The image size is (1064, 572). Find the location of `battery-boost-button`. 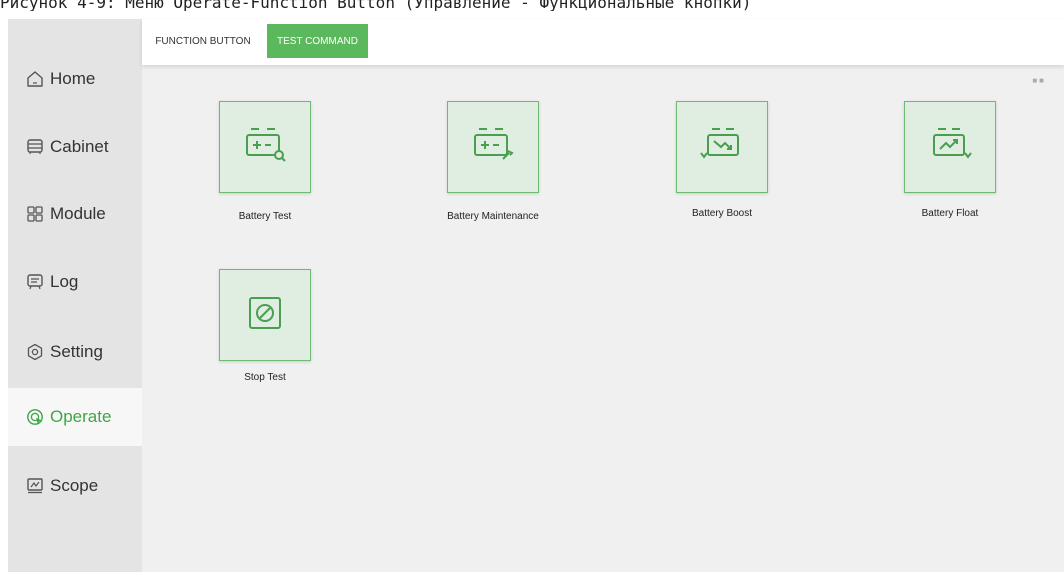

battery-boost-button is located at coordinates (722, 147).